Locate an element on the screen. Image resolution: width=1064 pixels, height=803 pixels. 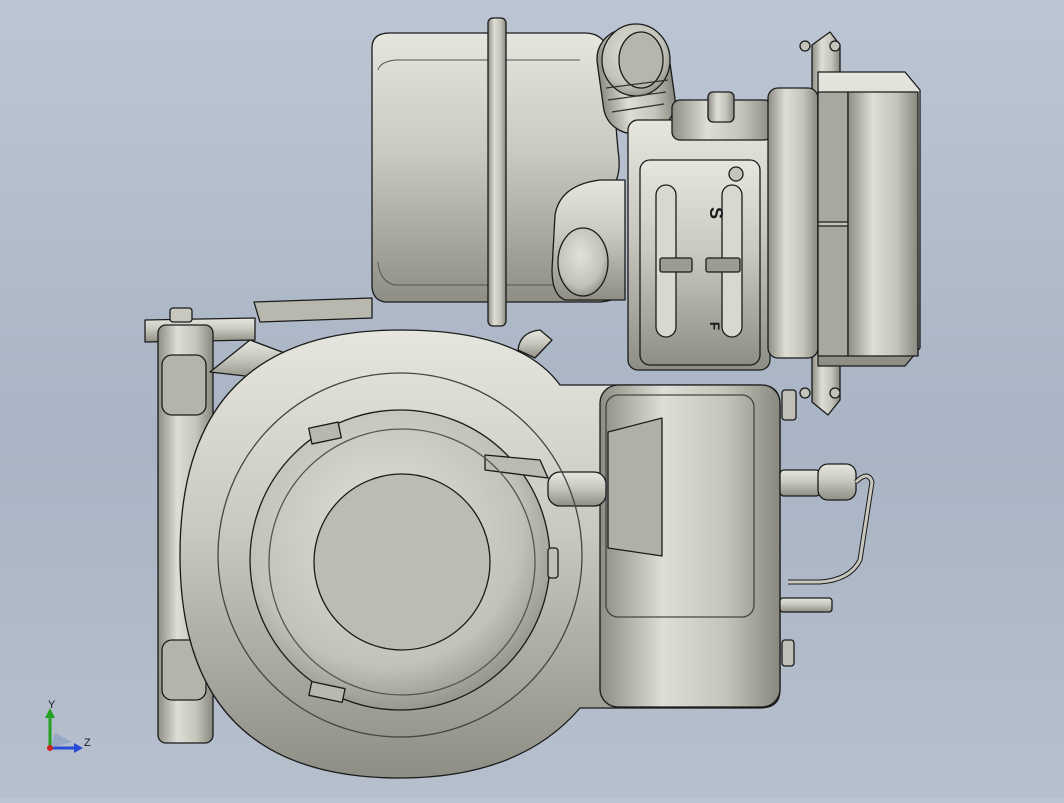
fuel-tank is located at coordinates (498, 172).